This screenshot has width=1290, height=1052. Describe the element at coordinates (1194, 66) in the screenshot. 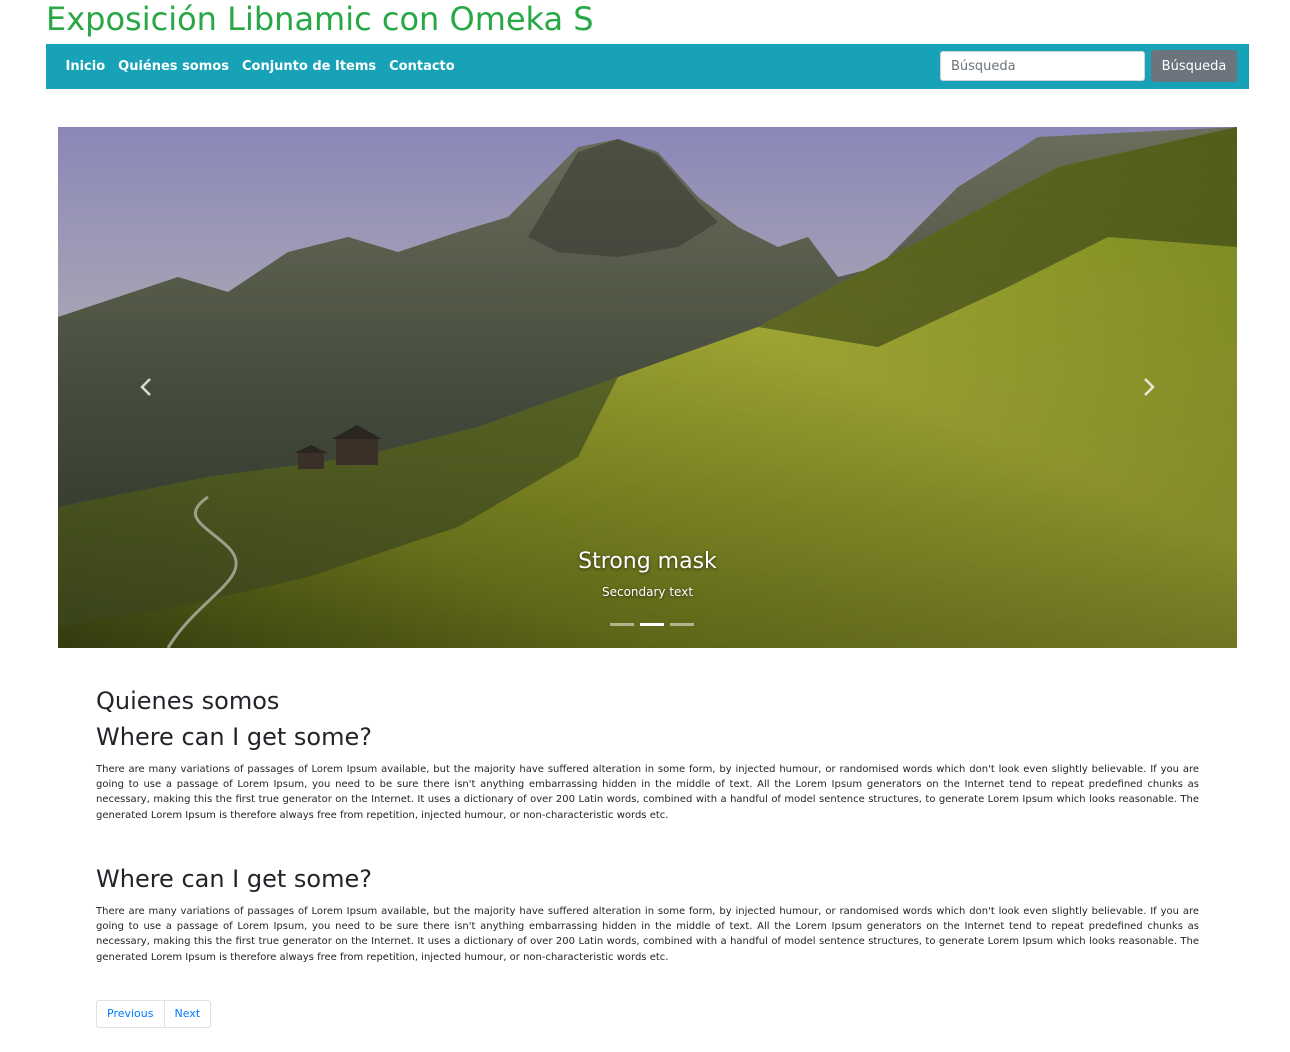

I see `search-button: Búsqueda` at that location.